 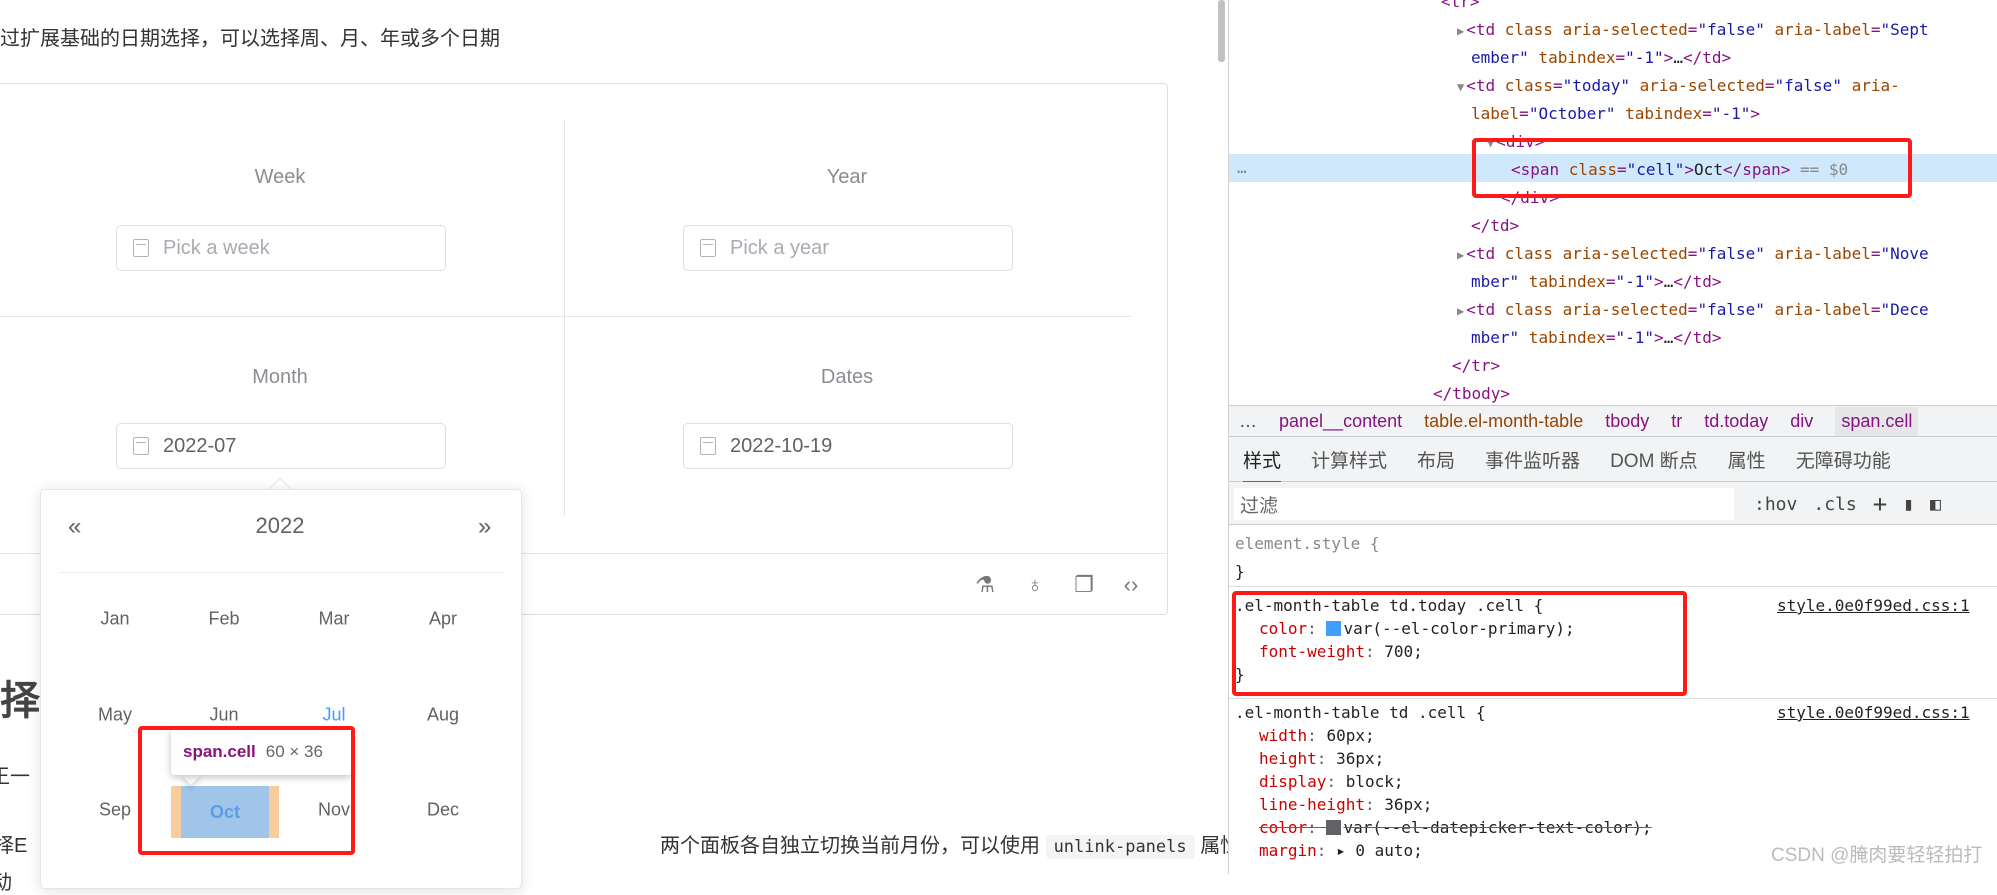 What do you see at coordinates (1596, 253) in the screenshot?
I see `dom-token: class aria-selected` at bounding box center [1596, 253].